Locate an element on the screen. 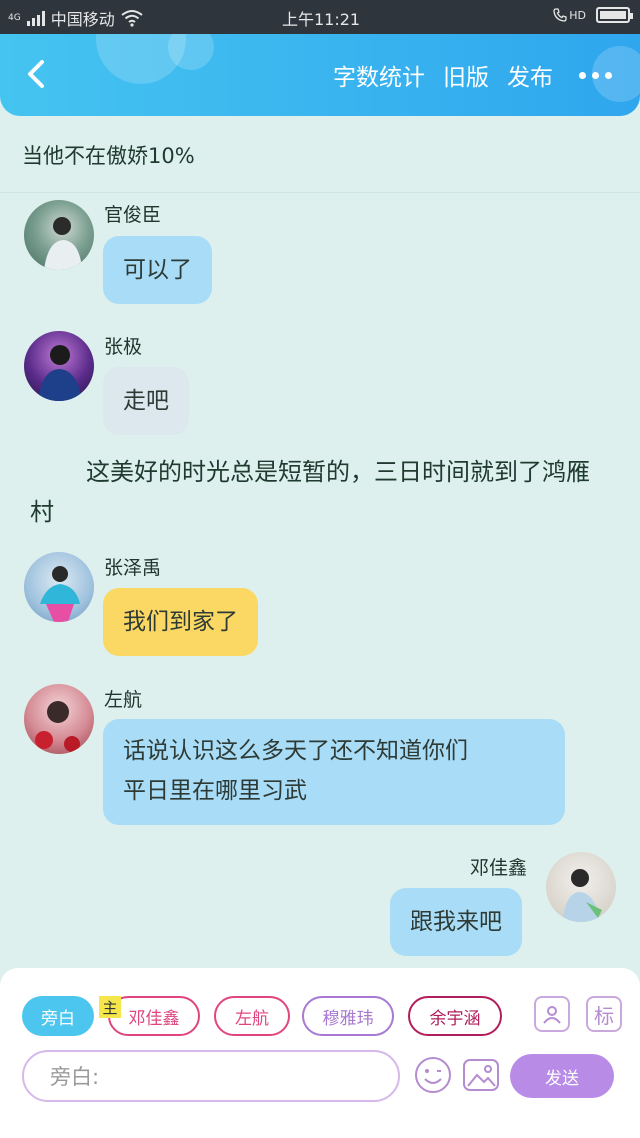  publish-button: 发布 is located at coordinates (530, 75).